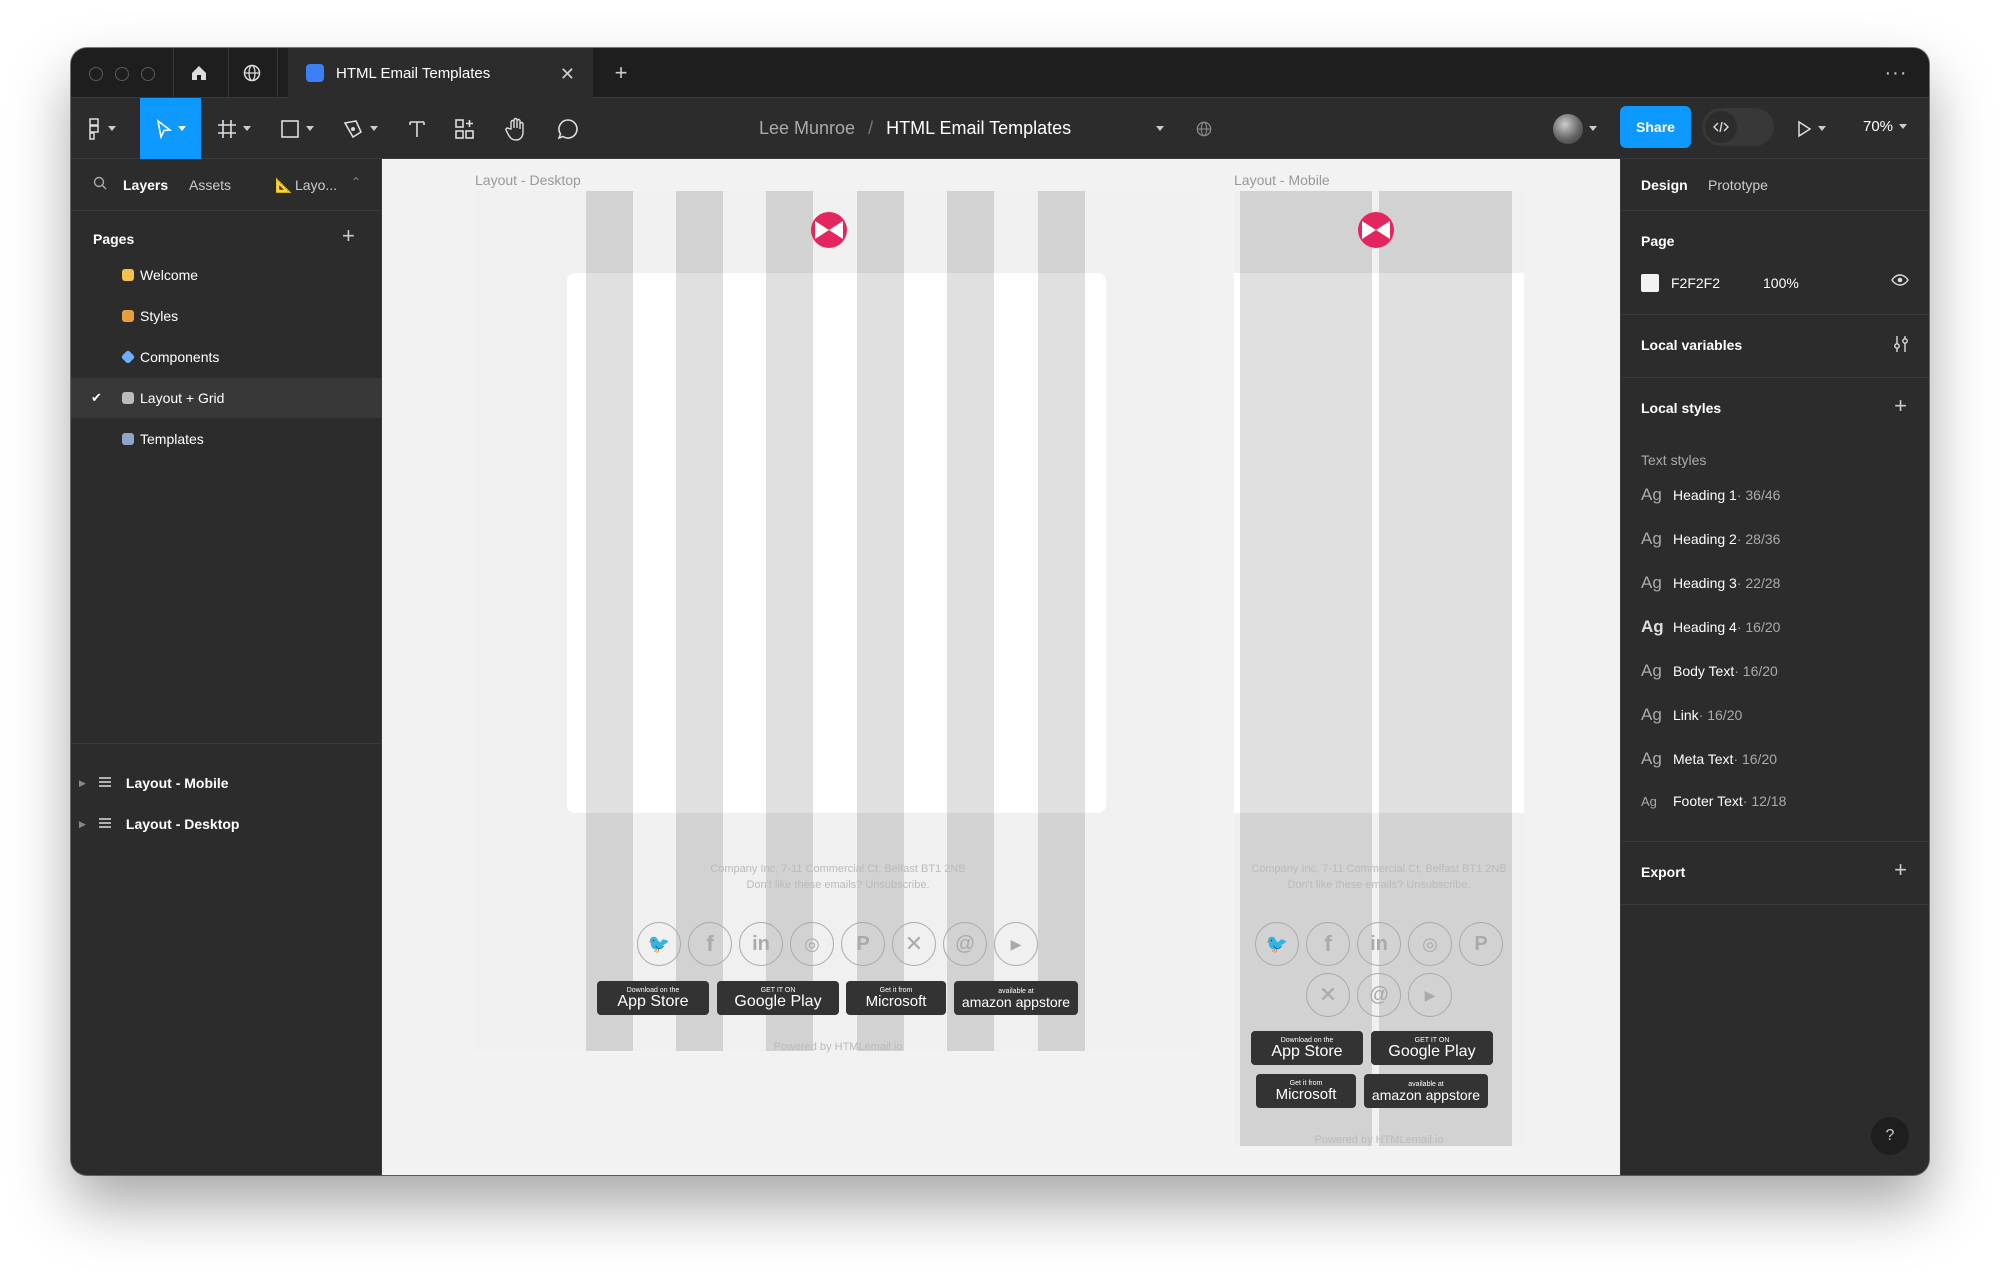 Image resolution: width=2000 pixels, height=1272 pixels. What do you see at coordinates (1664, 185) in the screenshot?
I see `tab-design: Design` at bounding box center [1664, 185].